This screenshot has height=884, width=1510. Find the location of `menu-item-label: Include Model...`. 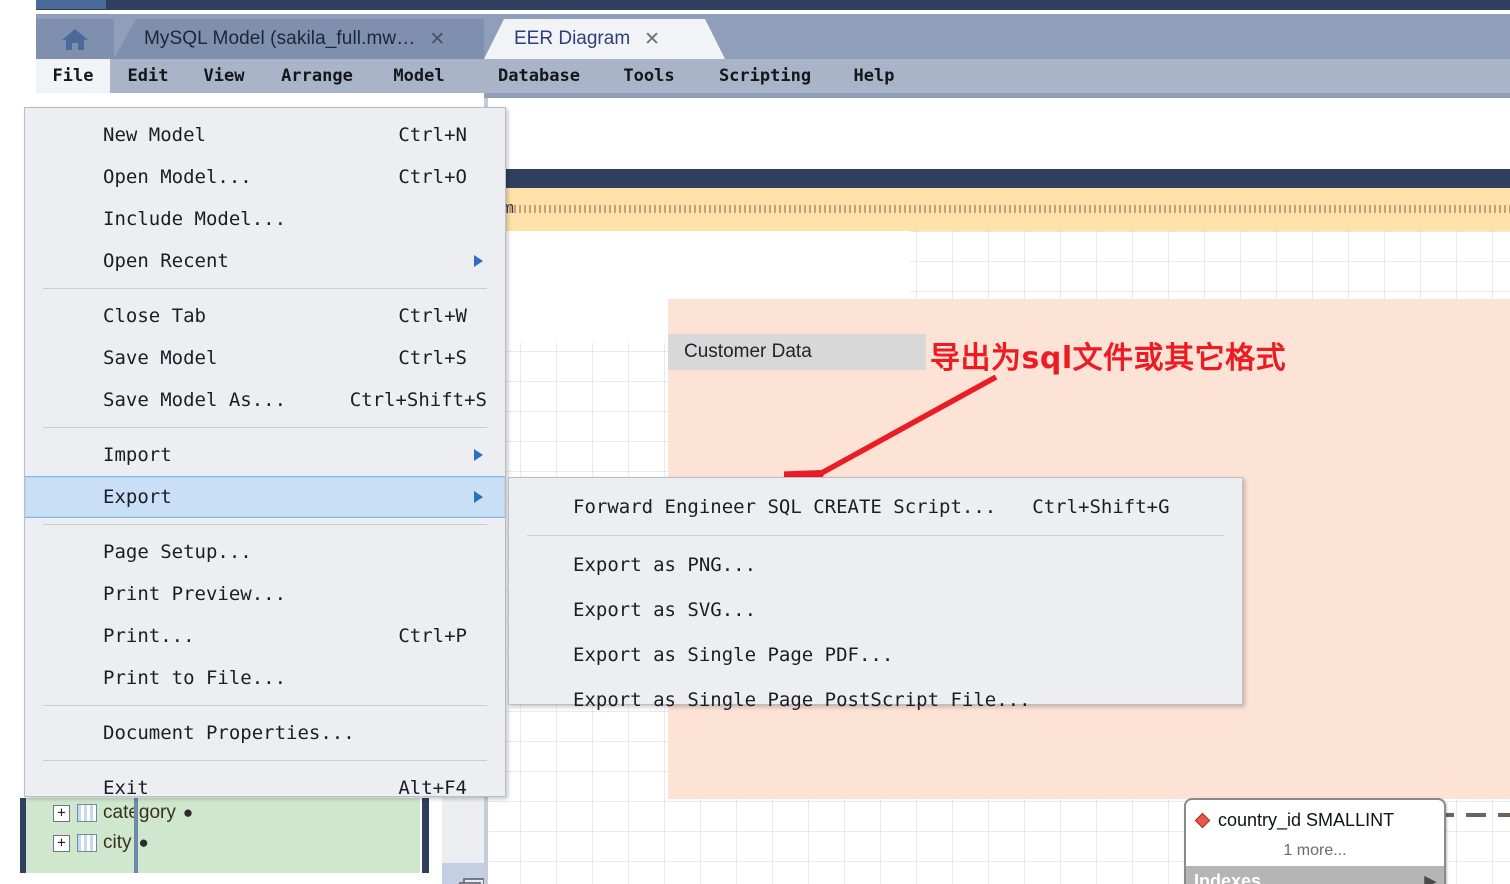

menu-item-label: Include Model... is located at coordinates (195, 219).